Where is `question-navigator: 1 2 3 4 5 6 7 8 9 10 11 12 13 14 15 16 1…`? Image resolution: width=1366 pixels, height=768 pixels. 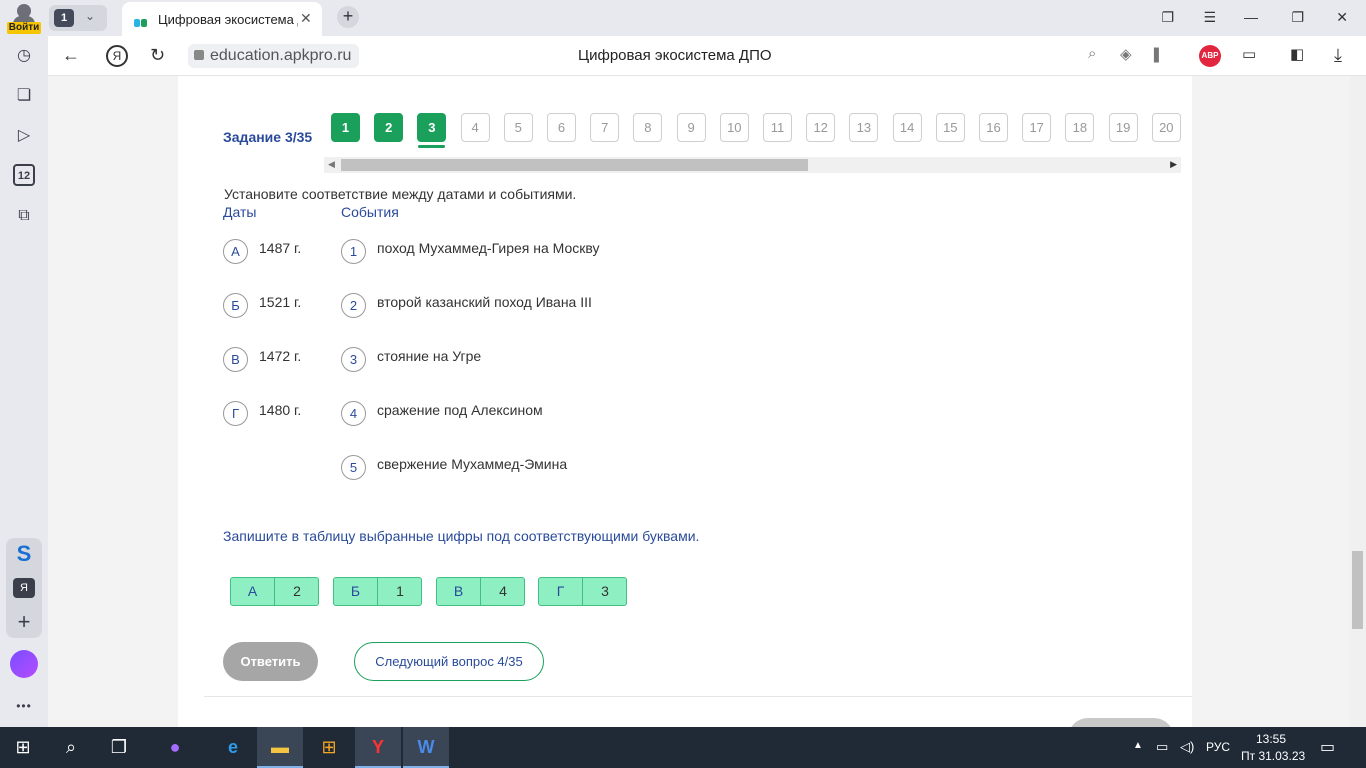
question-navigator: 1 2 3 4 5 6 7 8 9 10 11 12 13 14 15 16 1… is located at coordinates (756, 131).